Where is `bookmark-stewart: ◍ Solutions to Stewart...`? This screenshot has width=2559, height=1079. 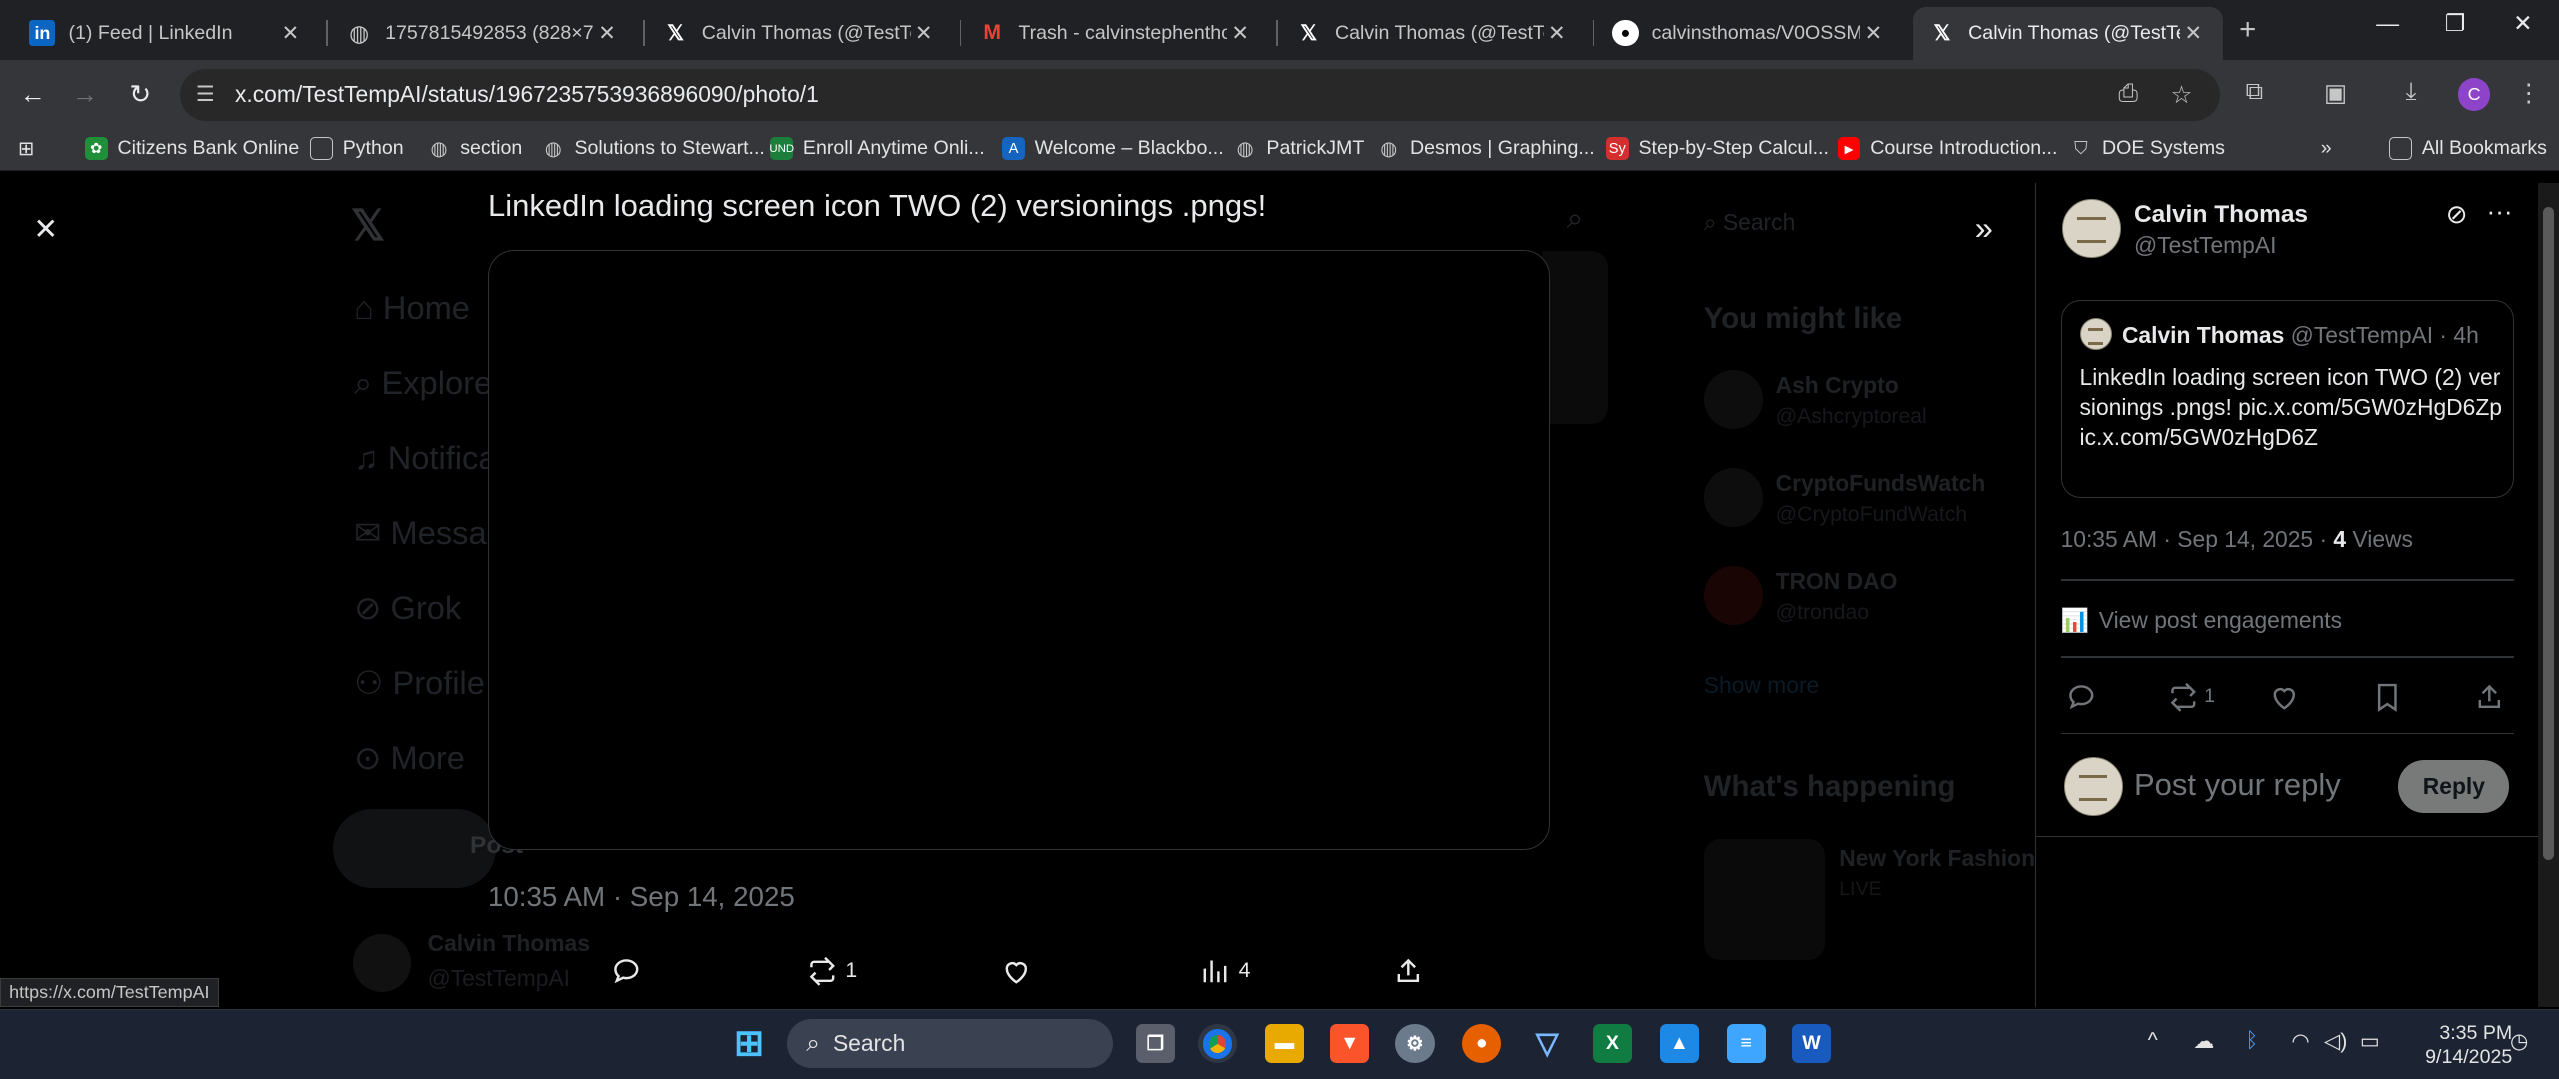 bookmark-stewart: ◍ Solutions to Stewart... is located at coordinates (653, 148).